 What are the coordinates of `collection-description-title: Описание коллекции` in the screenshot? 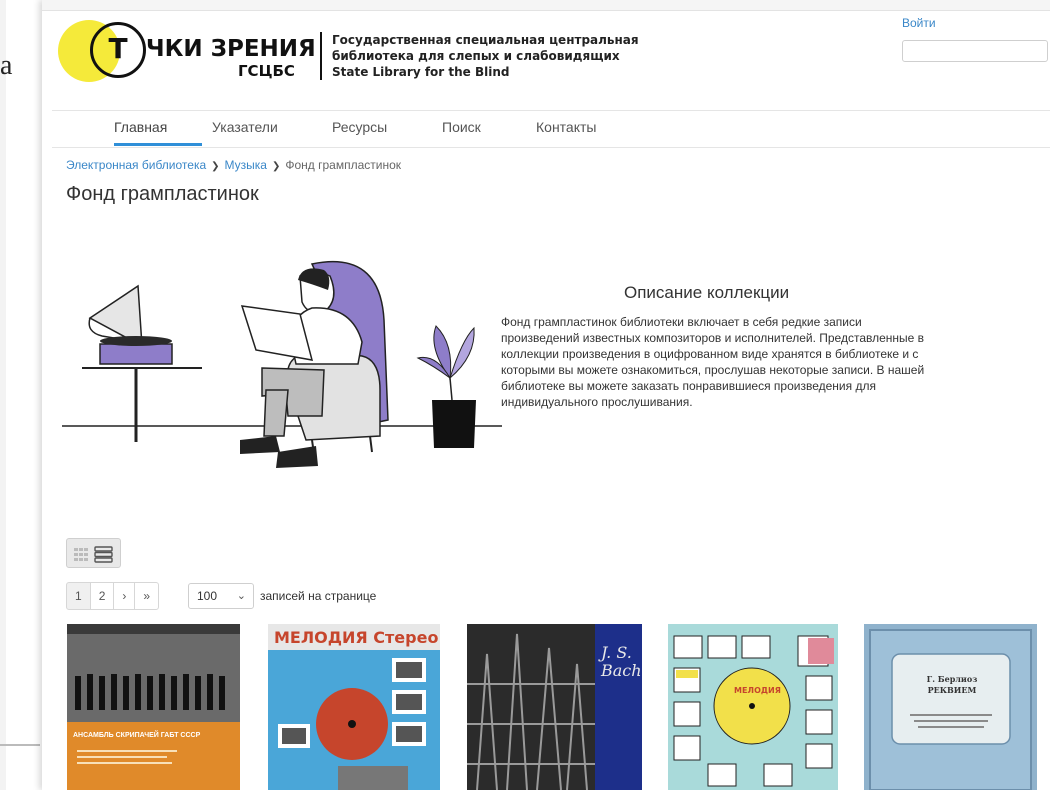 It's located at (707, 292).